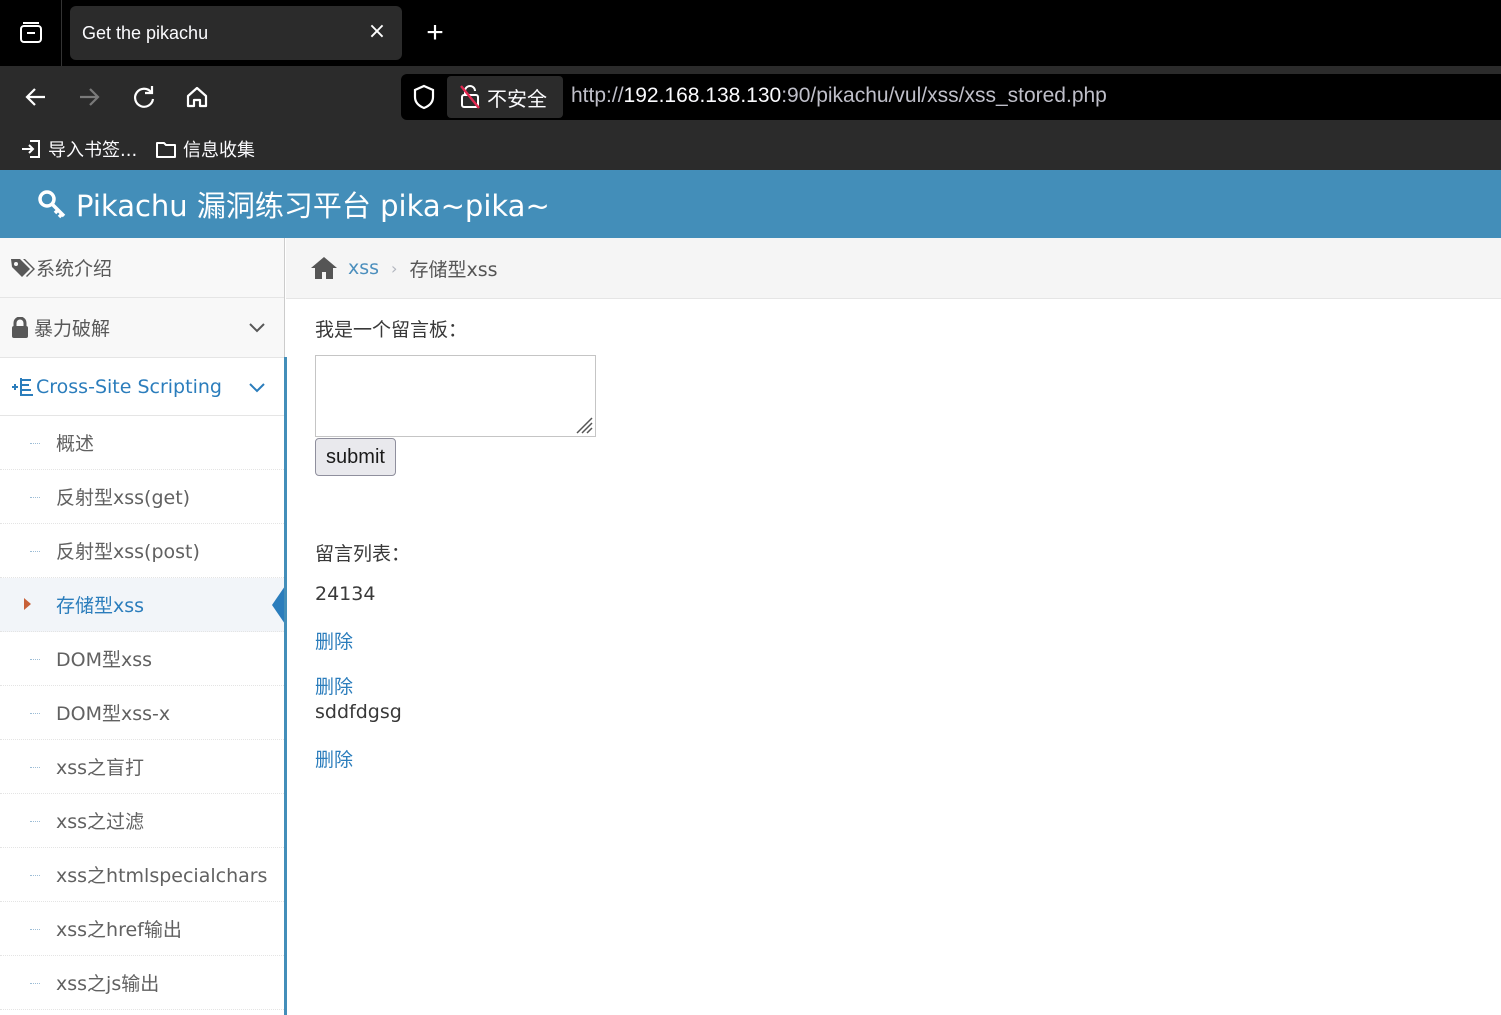  I want to click on submit-button: submit, so click(355, 457).